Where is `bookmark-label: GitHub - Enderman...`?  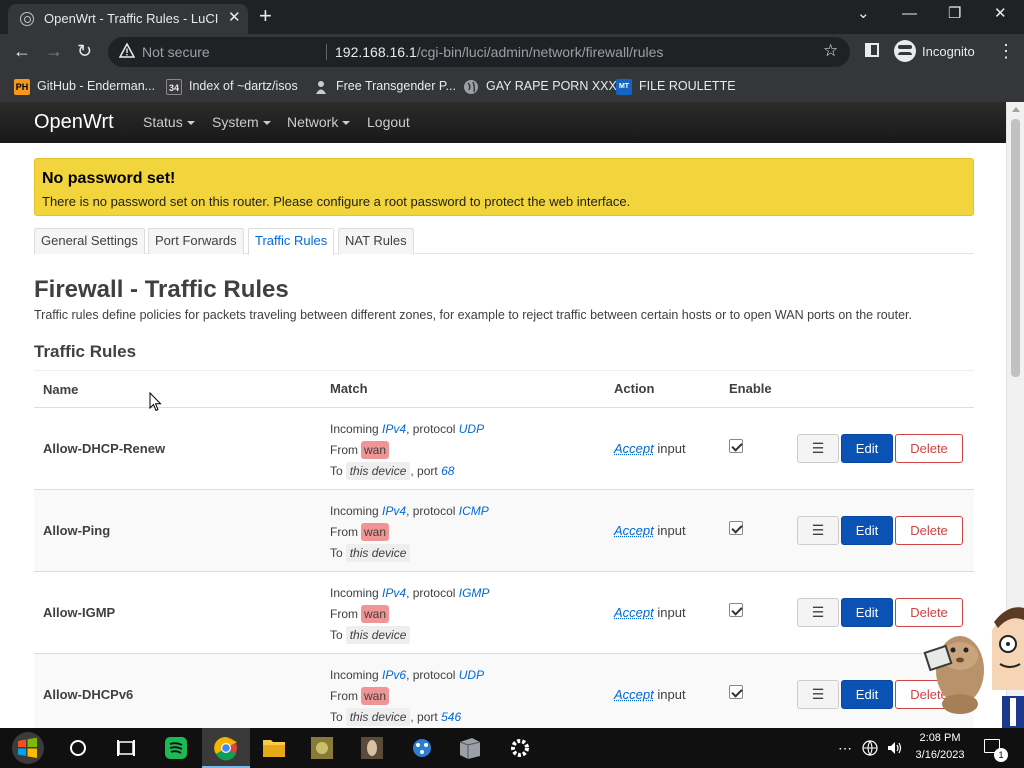
bookmark-label: GitHub - Enderman... is located at coordinates (96, 86).